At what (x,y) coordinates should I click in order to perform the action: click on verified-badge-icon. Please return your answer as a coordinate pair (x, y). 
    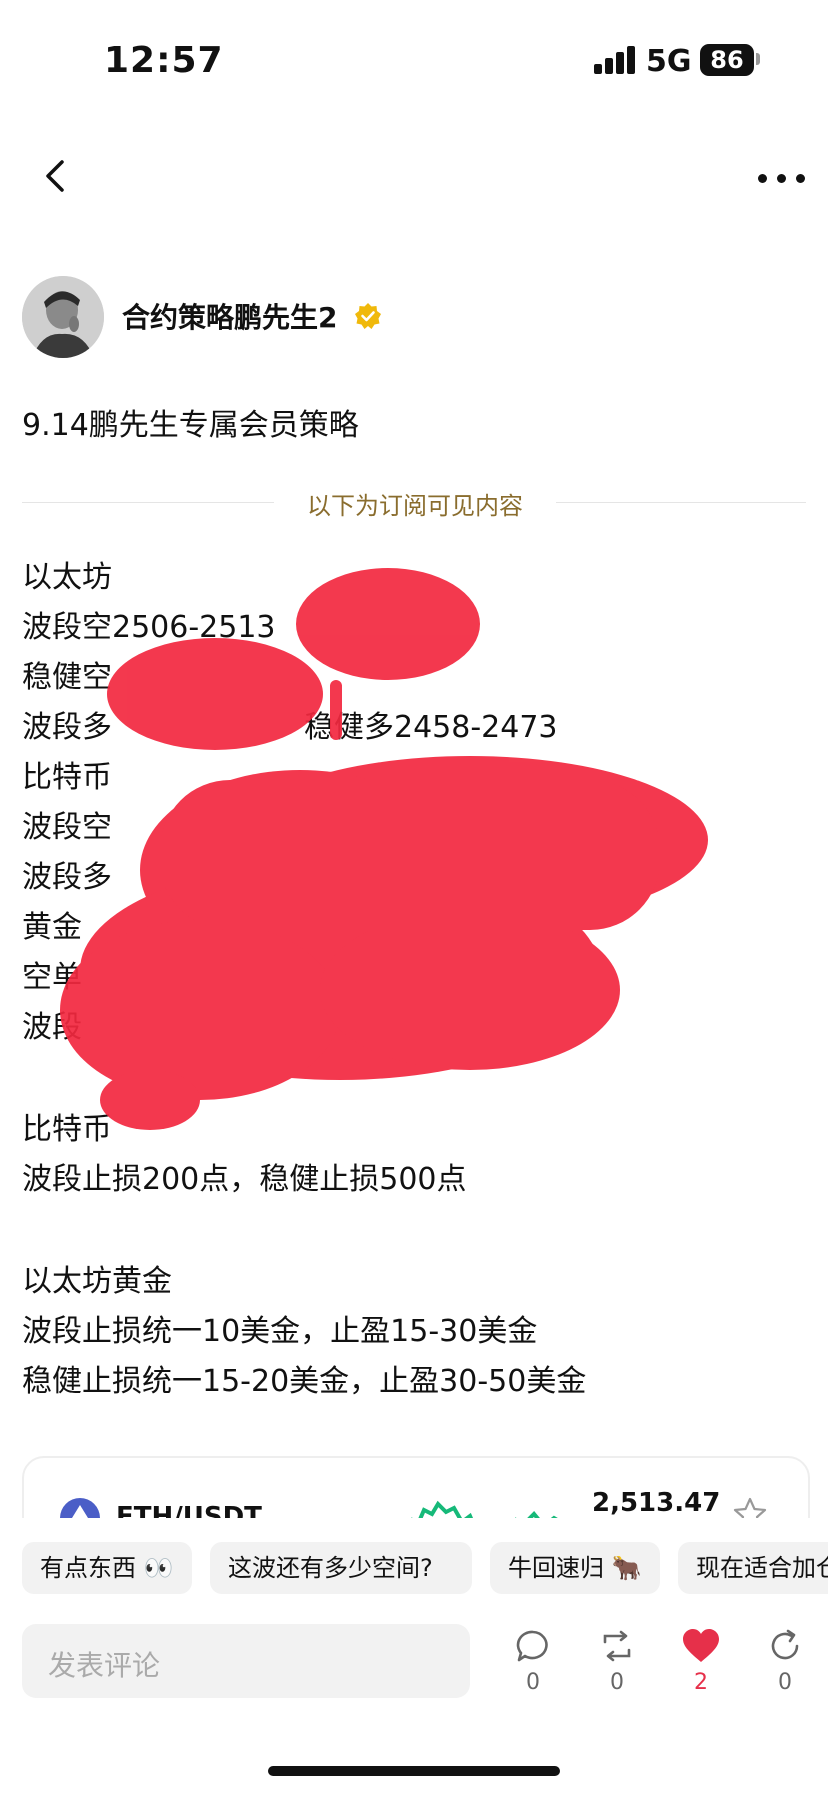
    Looking at the image, I should click on (368, 316).